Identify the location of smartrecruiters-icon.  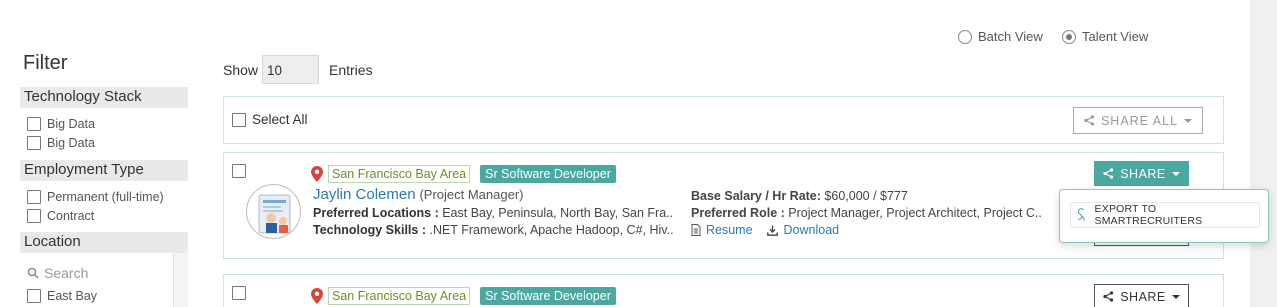
(1081, 214).